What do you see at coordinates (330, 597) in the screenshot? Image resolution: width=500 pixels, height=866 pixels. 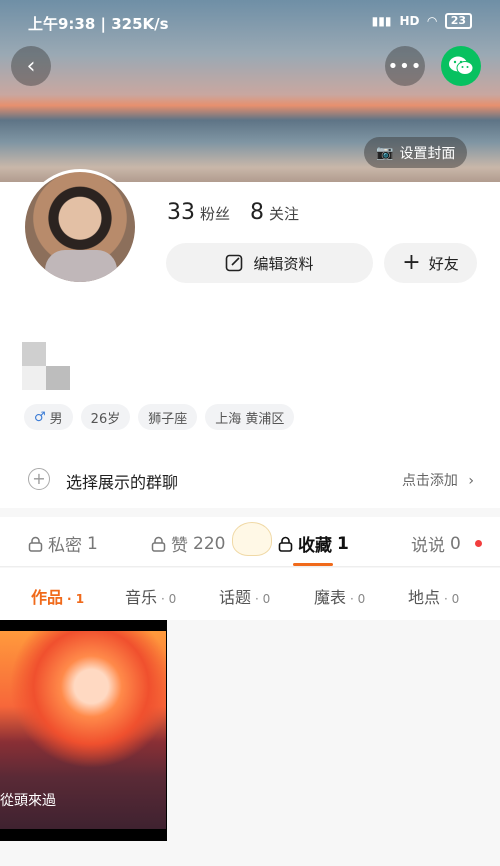 I see `subtab-effects-label: 魔表` at bounding box center [330, 597].